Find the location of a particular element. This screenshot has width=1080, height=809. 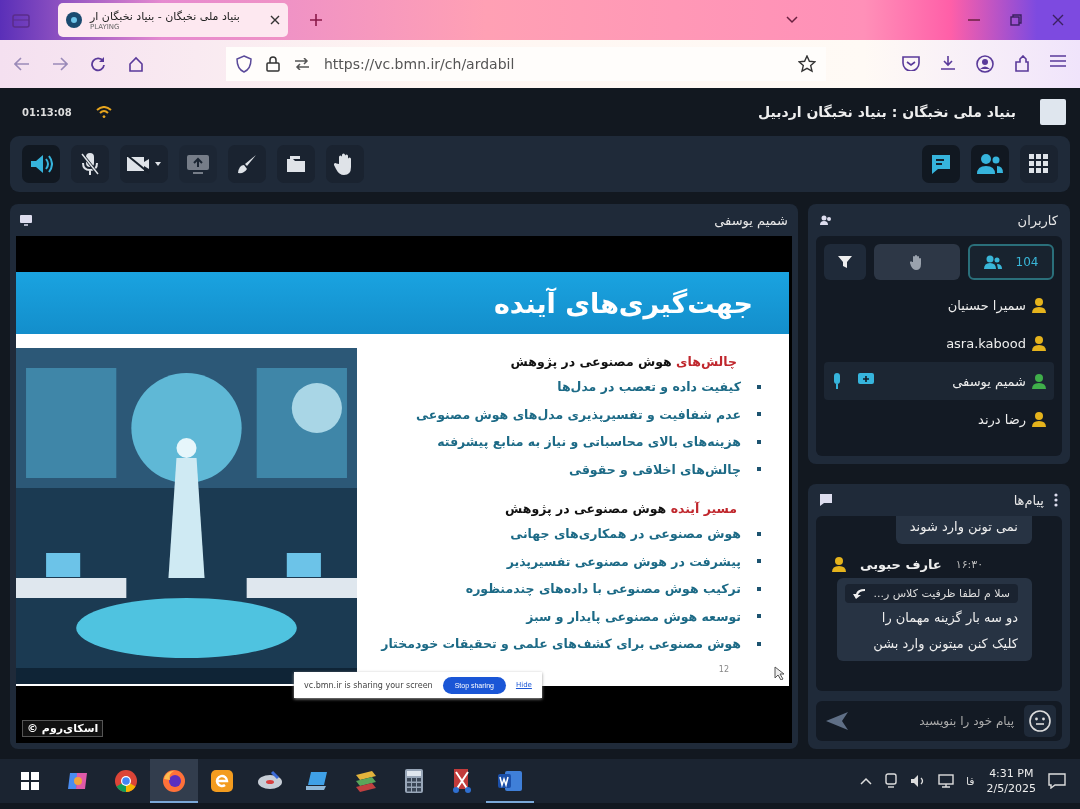

send-icon is located at coordinates (837, 721).